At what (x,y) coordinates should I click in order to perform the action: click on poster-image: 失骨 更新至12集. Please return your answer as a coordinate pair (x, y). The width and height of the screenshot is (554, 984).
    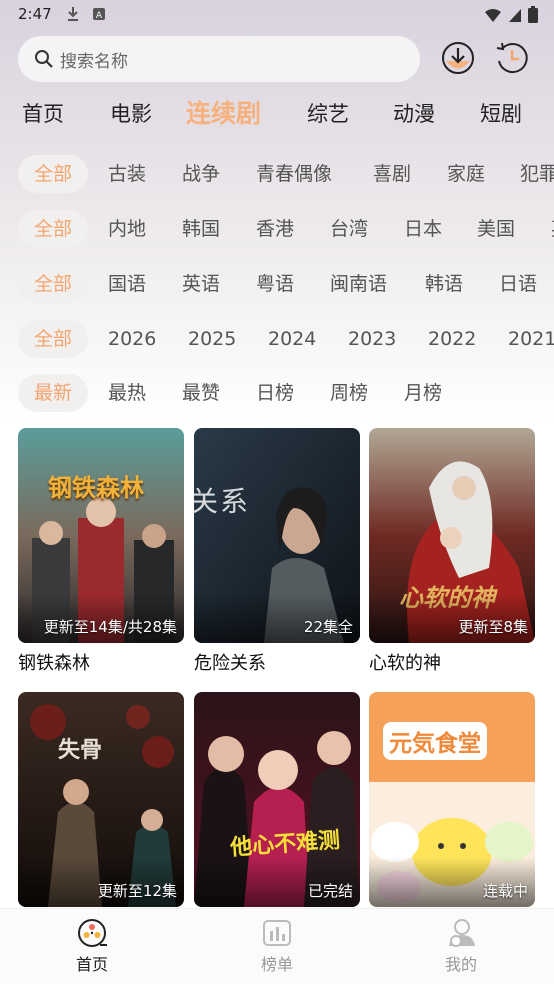
    Looking at the image, I should click on (101, 799).